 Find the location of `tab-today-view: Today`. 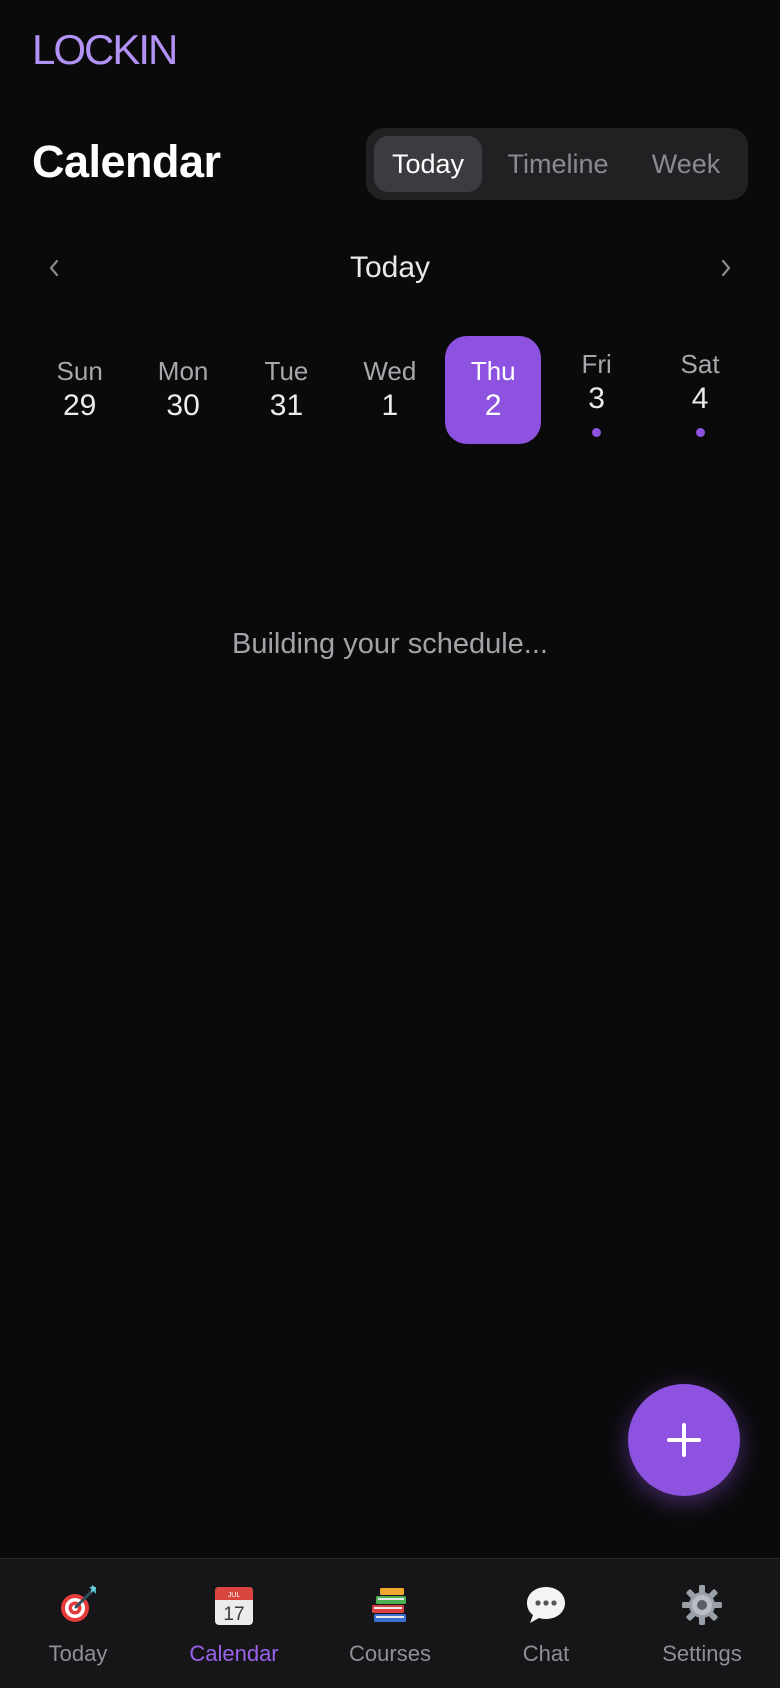

tab-today-view: Today is located at coordinates (428, 164).